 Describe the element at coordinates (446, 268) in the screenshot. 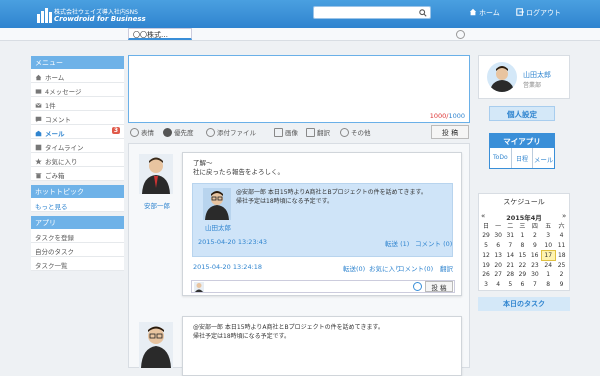

I see `post-translate-link: 翻訳` at that location.